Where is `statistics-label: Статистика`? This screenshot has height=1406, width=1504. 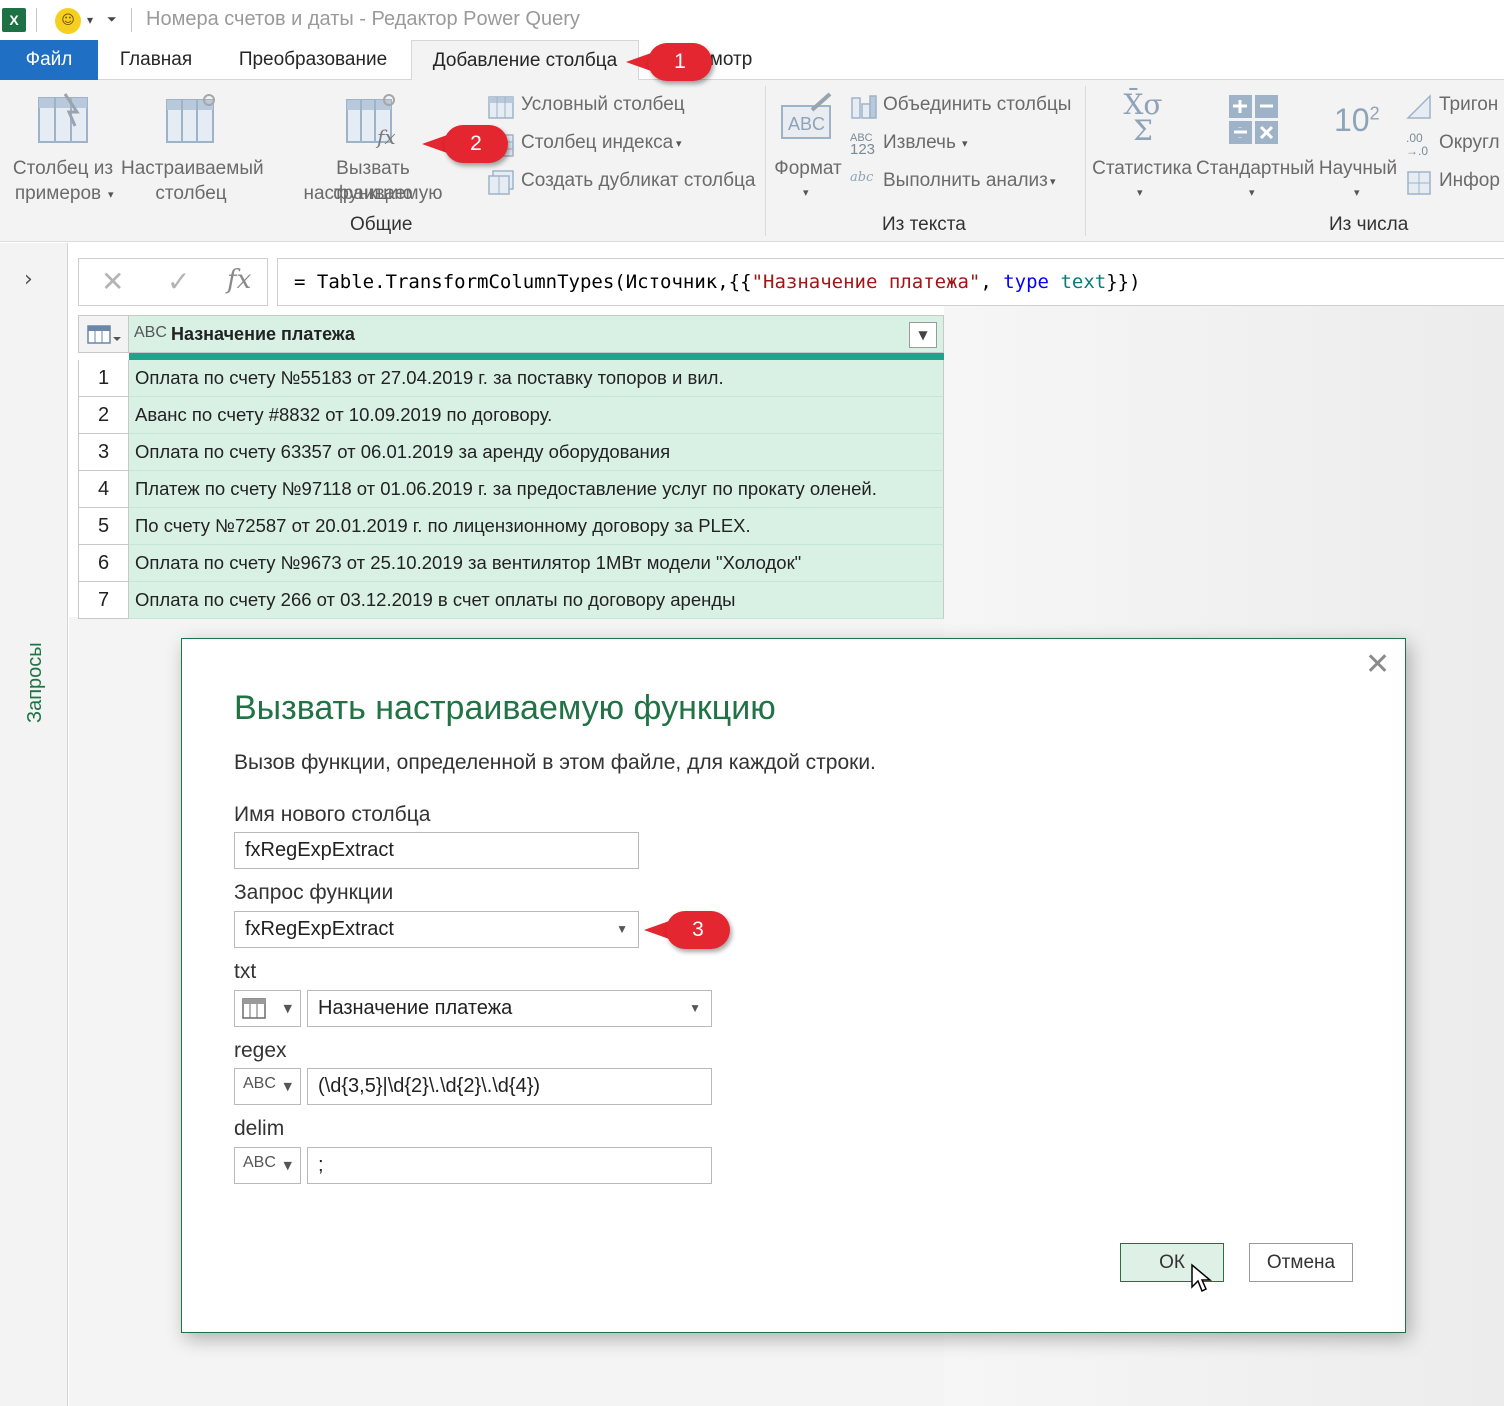 statistics-label: Статистика is located at coordinates (1142, 168).